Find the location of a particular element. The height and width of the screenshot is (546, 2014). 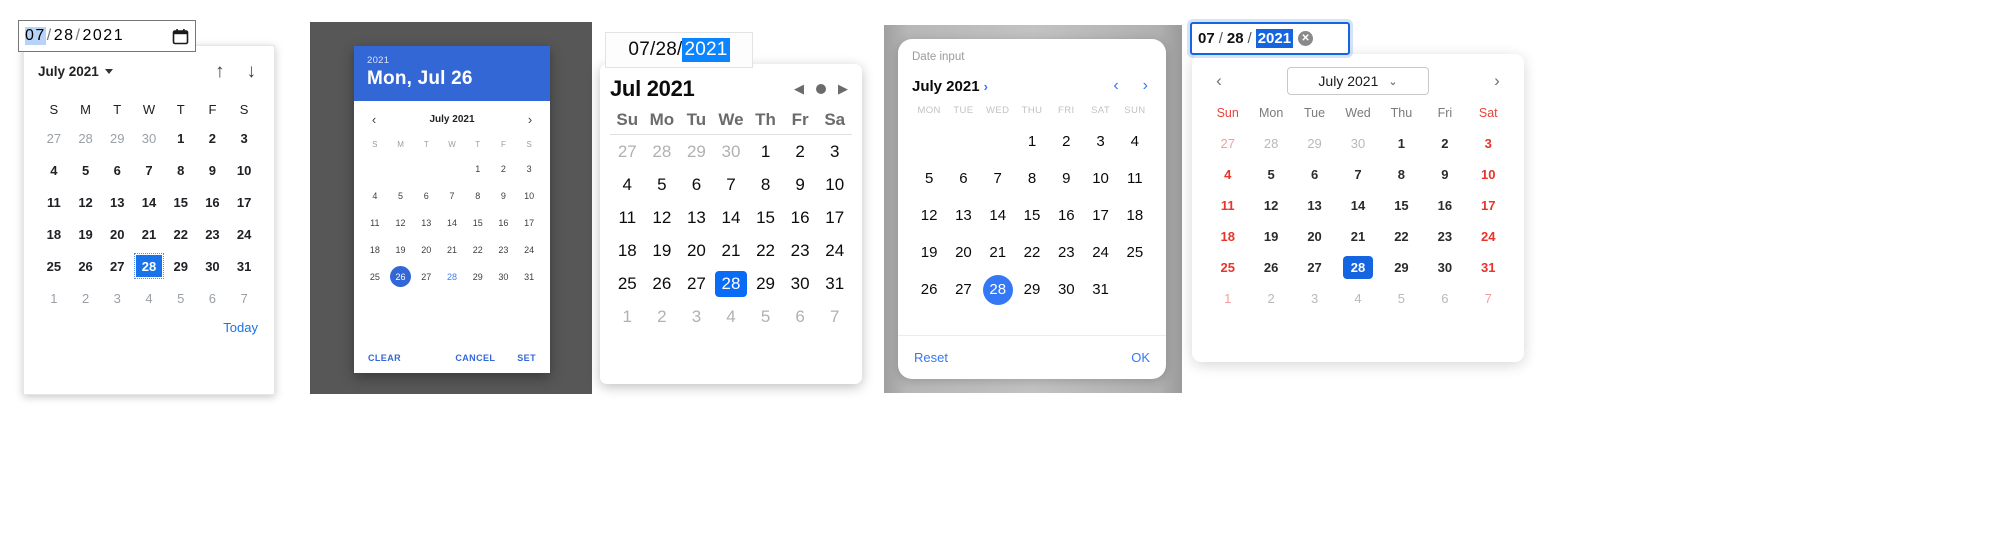

prev-month-triangle-icon: ◀ is located at coordinates (799, 89).